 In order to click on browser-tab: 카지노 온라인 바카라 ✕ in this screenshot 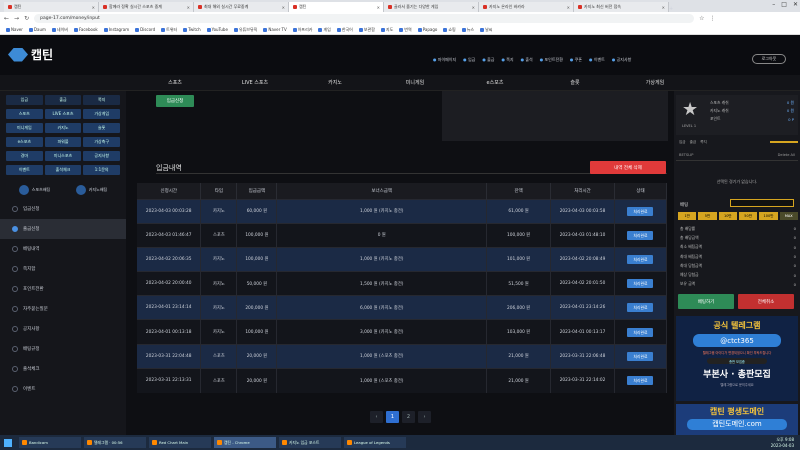, I will do `click(526, 7)`.